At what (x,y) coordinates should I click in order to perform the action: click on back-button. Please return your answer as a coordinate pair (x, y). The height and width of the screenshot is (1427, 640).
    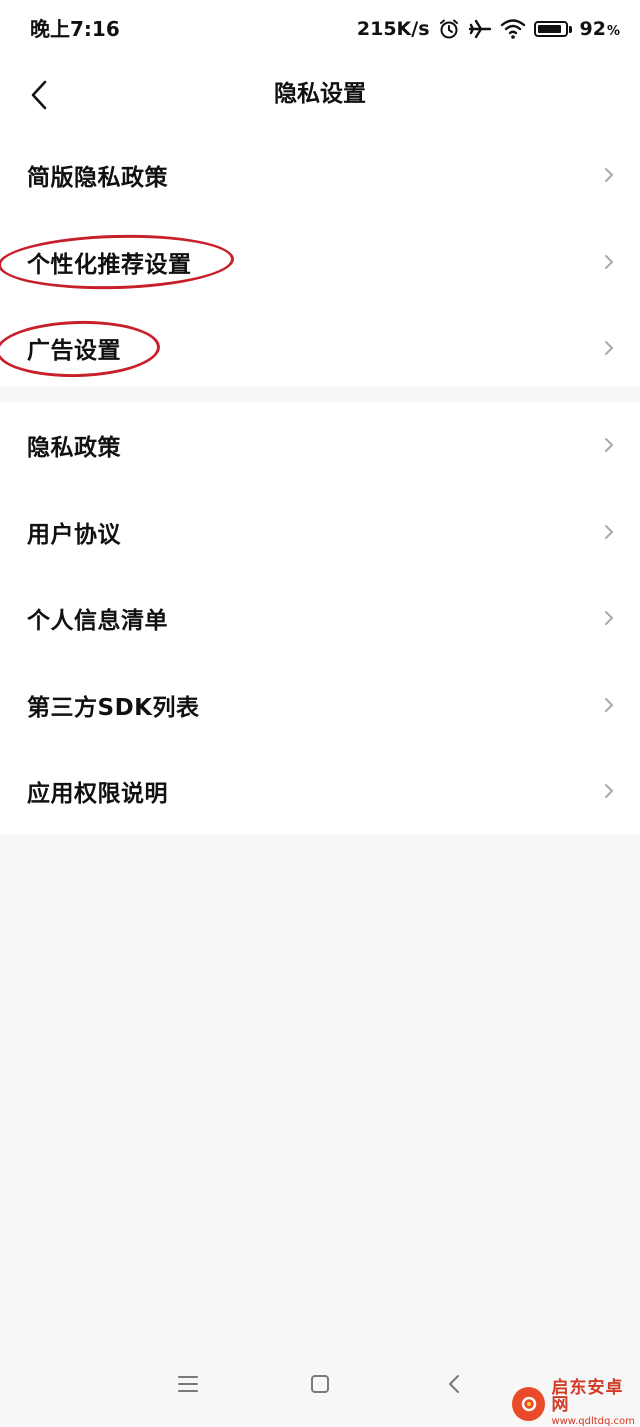
    Looking at the image, I should click on (39, 95).